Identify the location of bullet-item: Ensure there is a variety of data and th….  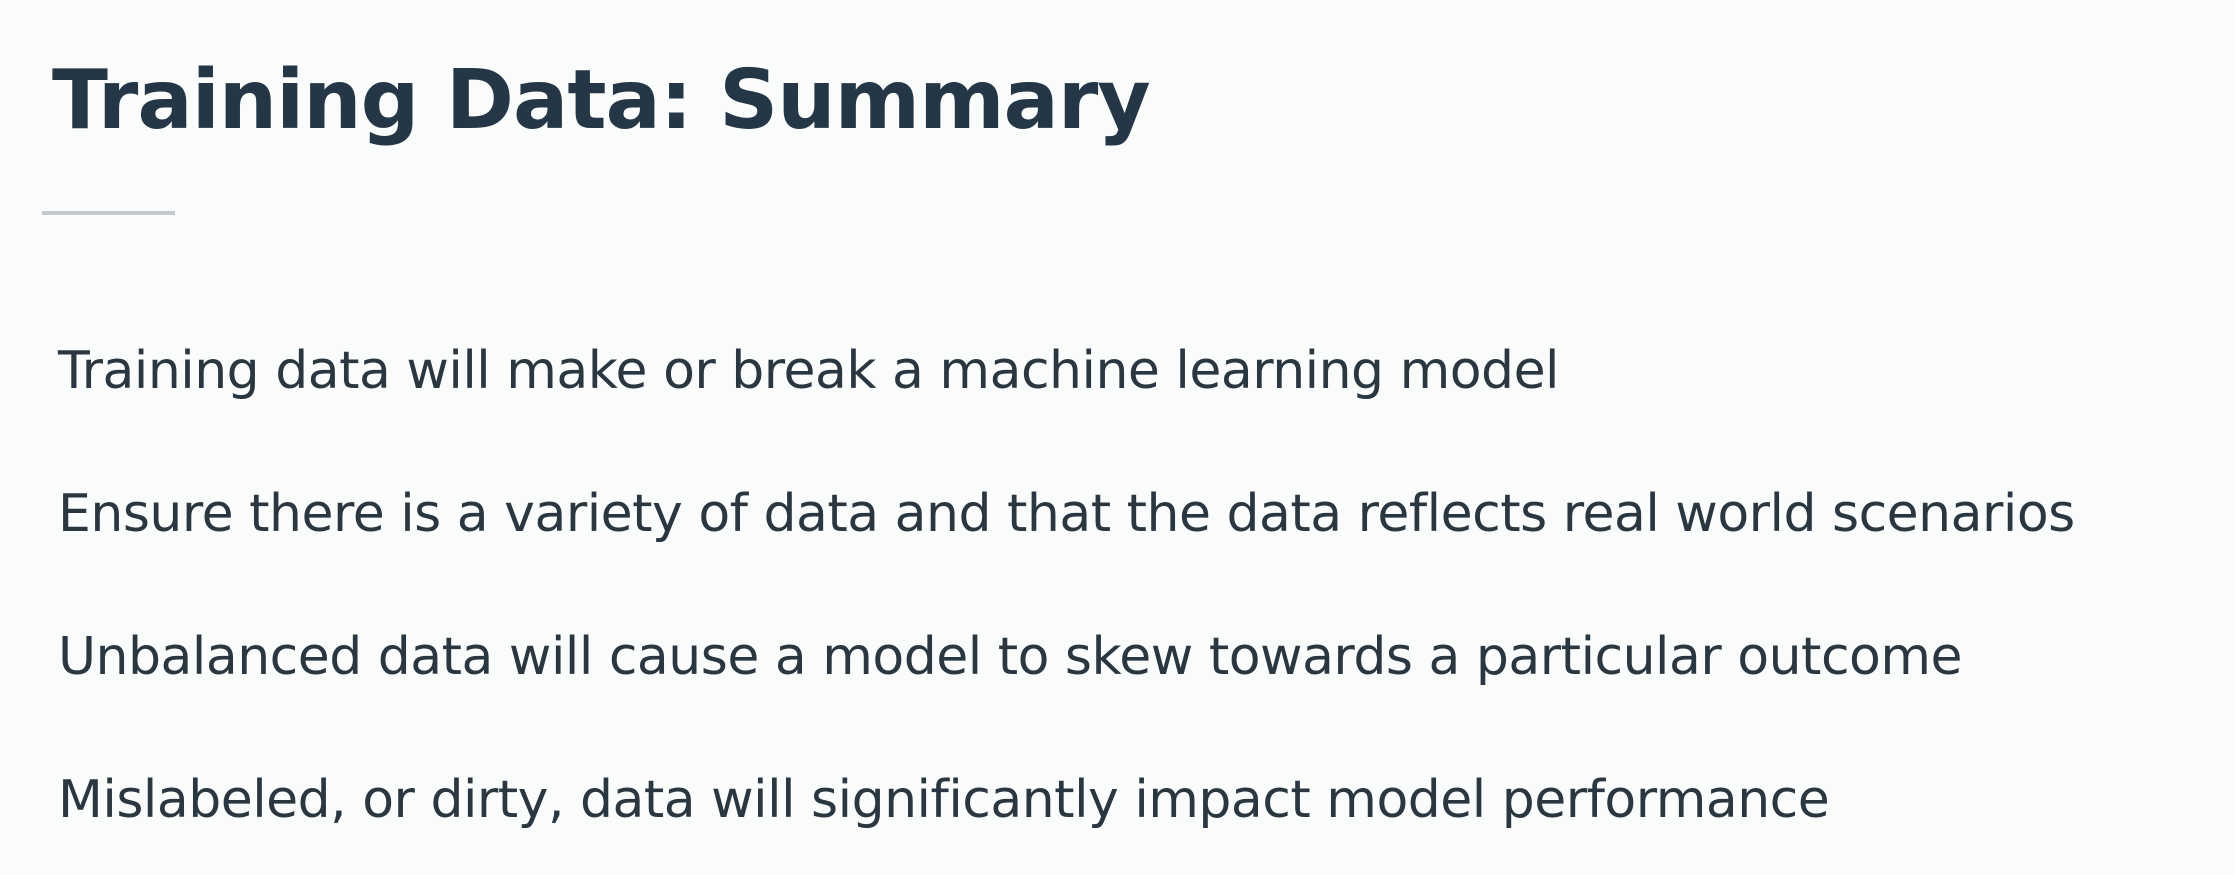
(1066, 514).